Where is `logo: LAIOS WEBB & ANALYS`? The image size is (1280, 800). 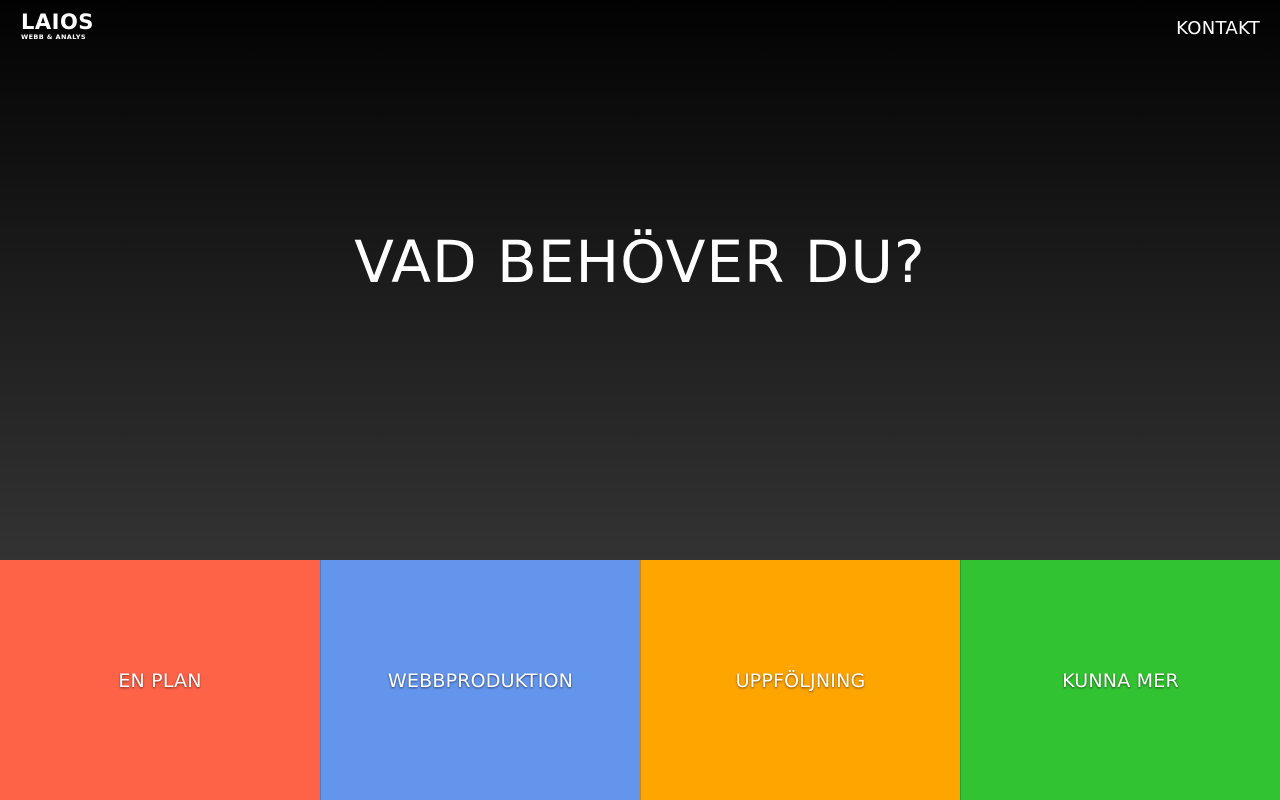
logo: LAIOS WEBB & ANALYS is located at coordinates (57, 26).